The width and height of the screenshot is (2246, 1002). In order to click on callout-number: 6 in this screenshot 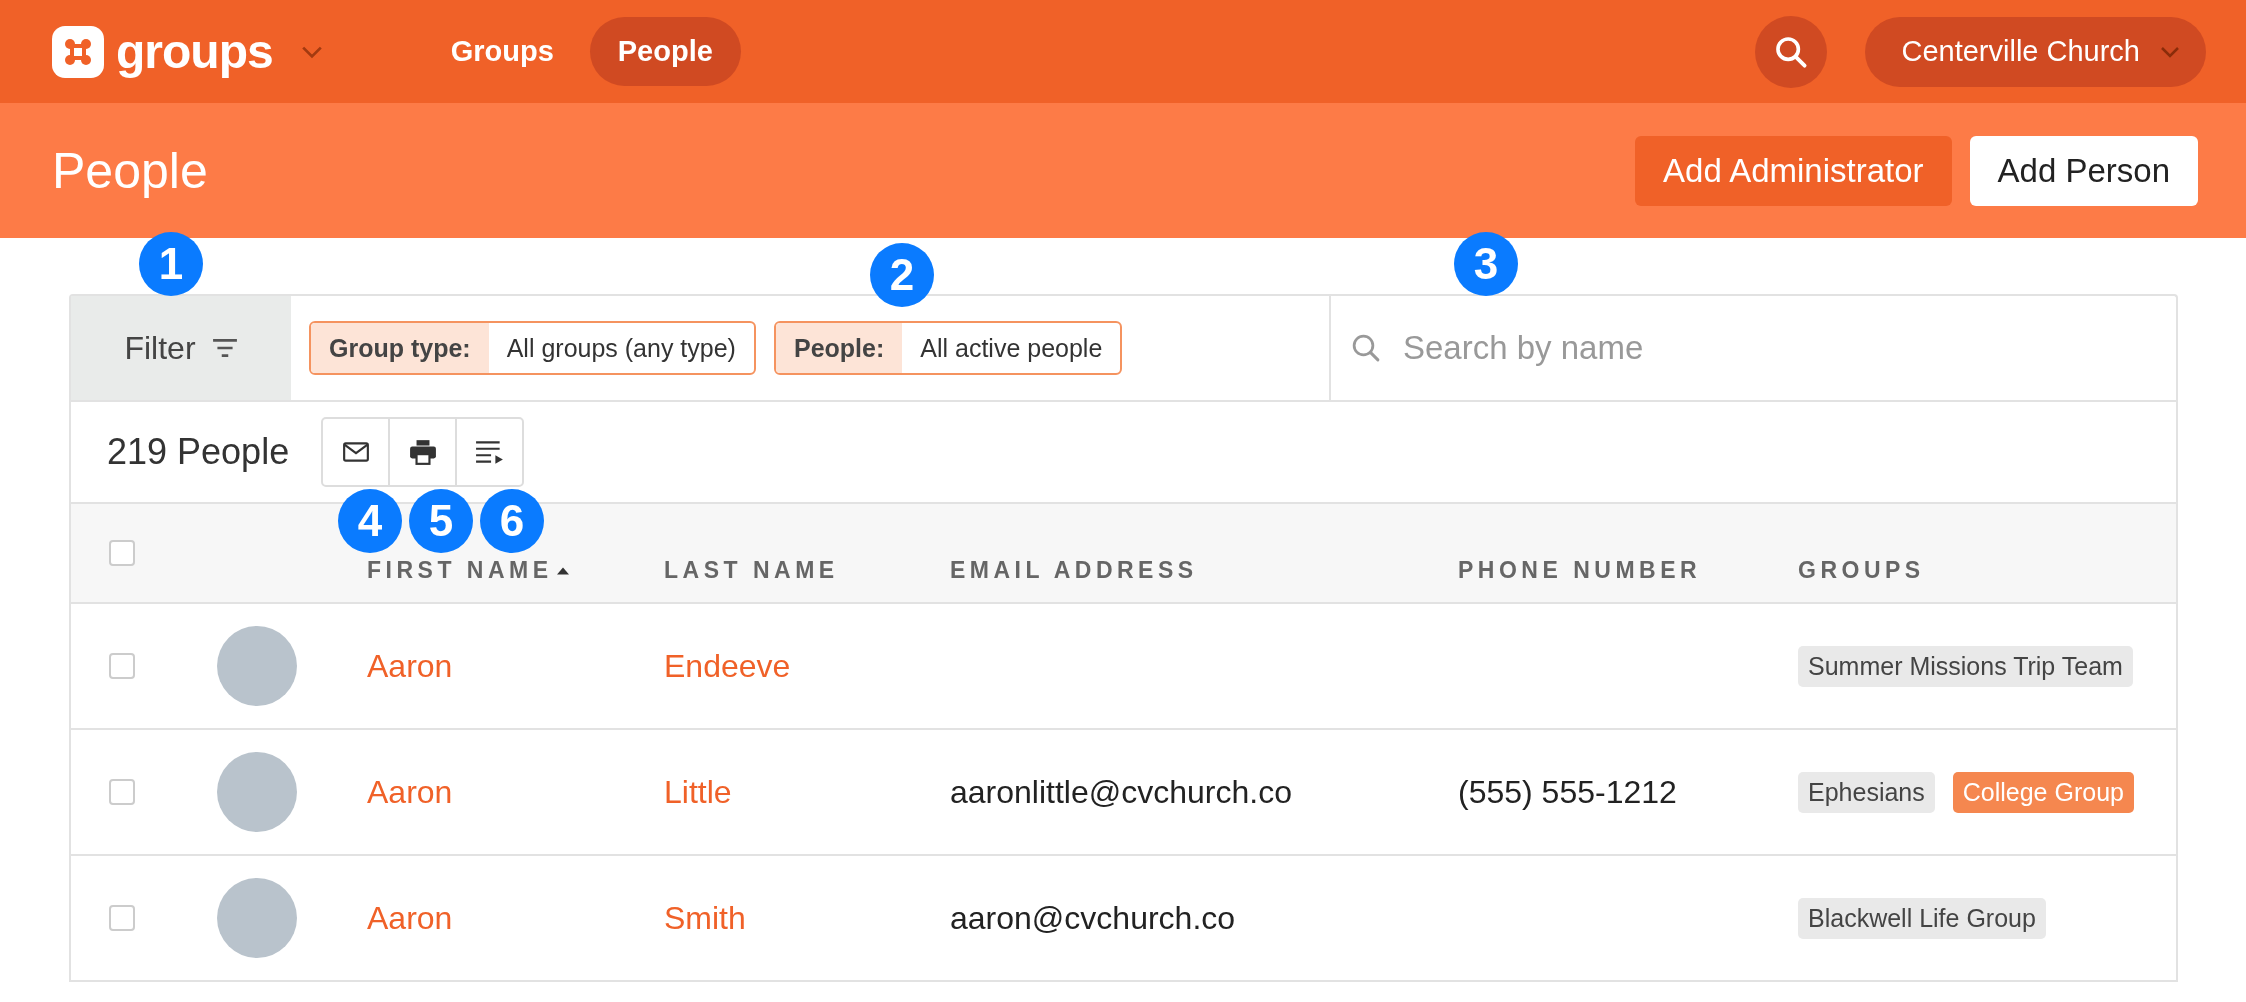, I will do `click(512, 521)`.